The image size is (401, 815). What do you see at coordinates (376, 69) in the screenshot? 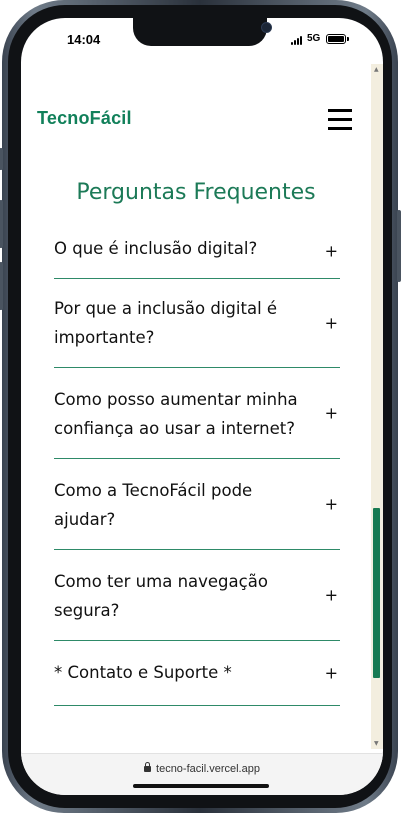
I see `scroll-up-arrow-icon: ▲` at bounding box center [376, 69].